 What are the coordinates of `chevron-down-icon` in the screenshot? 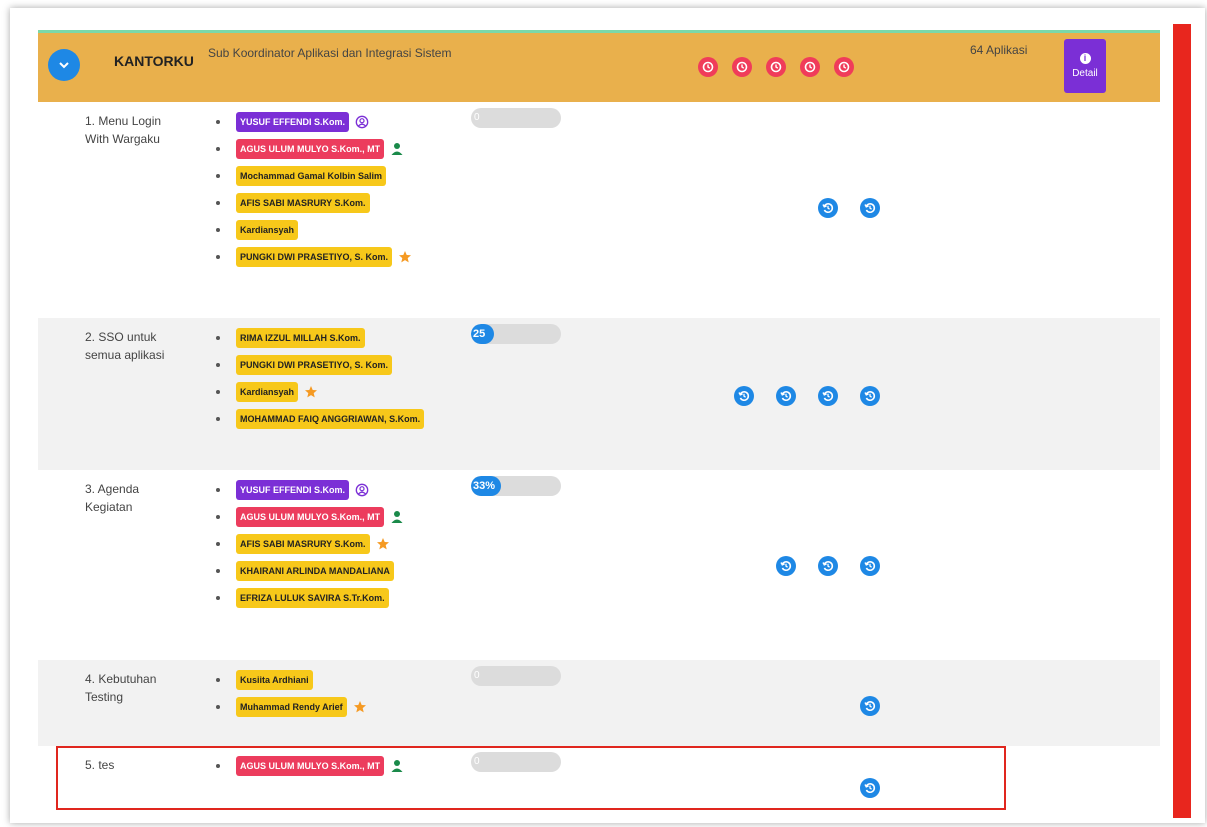 It's located at (64, 65).